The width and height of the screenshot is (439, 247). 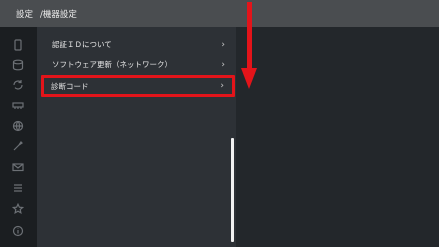 What do you see at coordinates (58, 14) in the screenshot?
I see `breadcrumb: /機器設定` at bounding box center [58, 14].